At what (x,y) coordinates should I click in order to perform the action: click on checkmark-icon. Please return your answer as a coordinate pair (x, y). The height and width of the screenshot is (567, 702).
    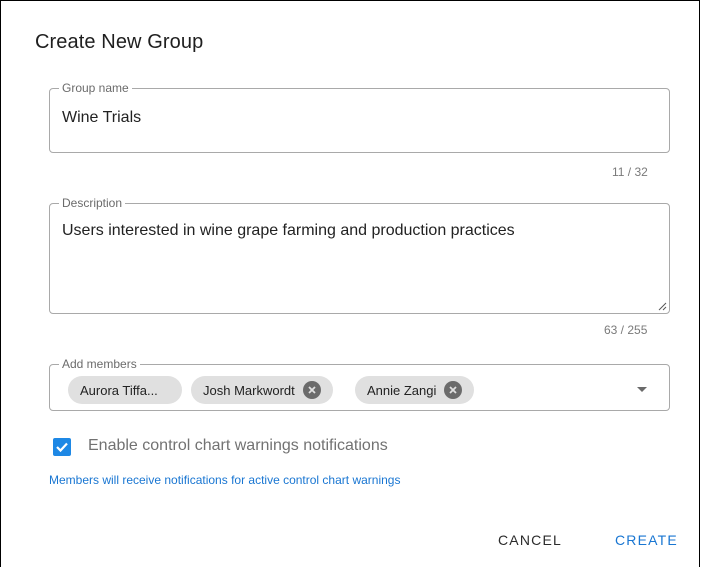
    Looking at the image, I should click on (62, 447).